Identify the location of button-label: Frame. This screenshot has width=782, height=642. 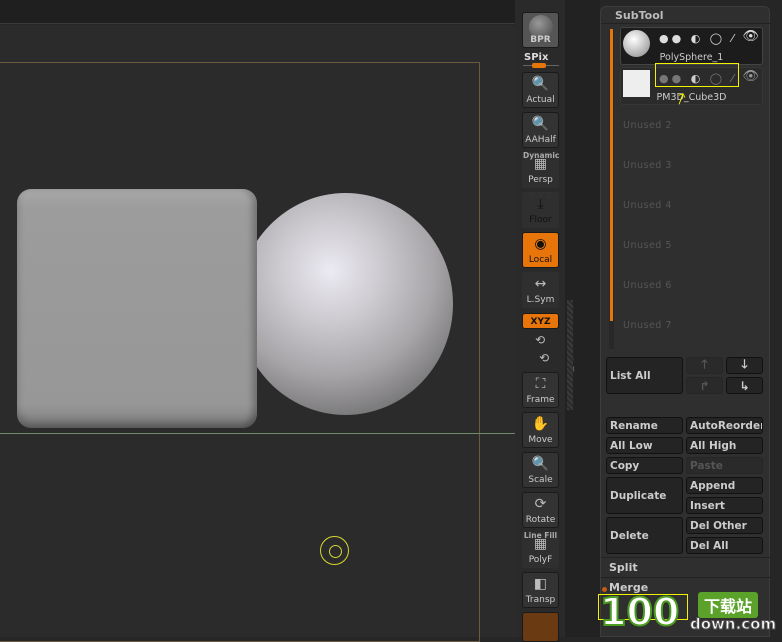
(540, 400).